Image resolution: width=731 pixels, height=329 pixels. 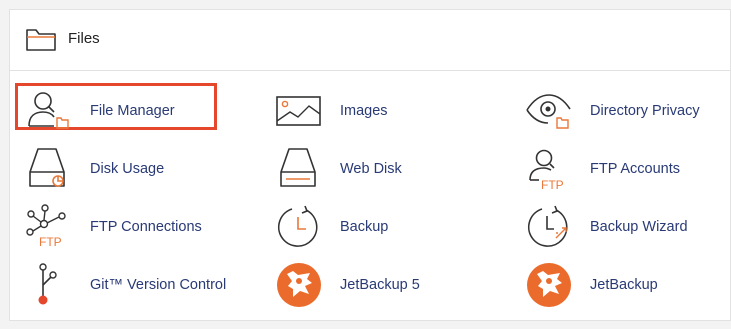 What do you see at coordinates (639, 227) in the screenshot?
I see `backup-wizard-label: Backup Wizard` at bounding box center [639, 227].